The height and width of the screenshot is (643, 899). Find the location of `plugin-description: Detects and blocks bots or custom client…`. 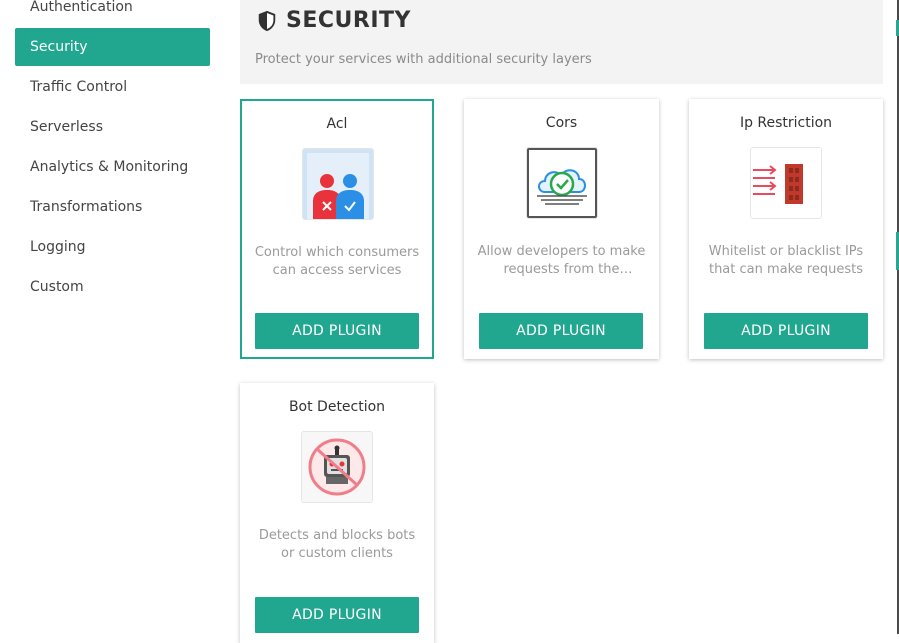

plugin-description: Detects and blocks bots or custom client… is located at coordinates (337, 544).